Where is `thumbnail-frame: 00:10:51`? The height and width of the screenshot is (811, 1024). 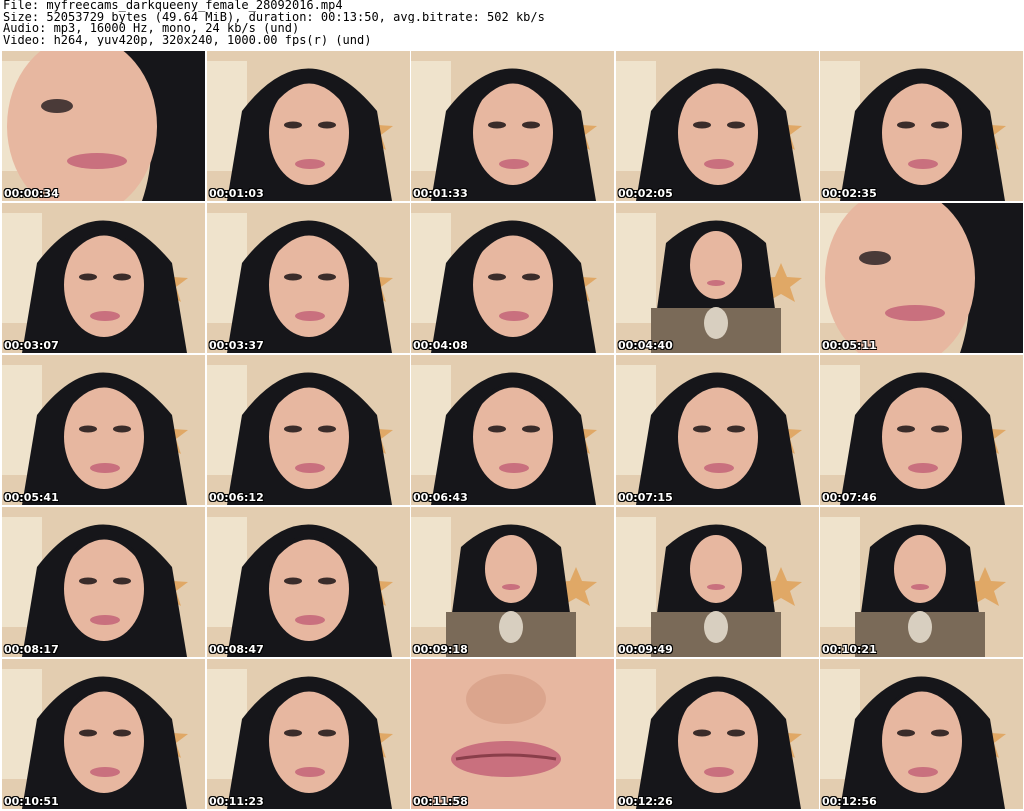 thumbnail-frame: 00:10:51 is located at coordinates (103, 734).